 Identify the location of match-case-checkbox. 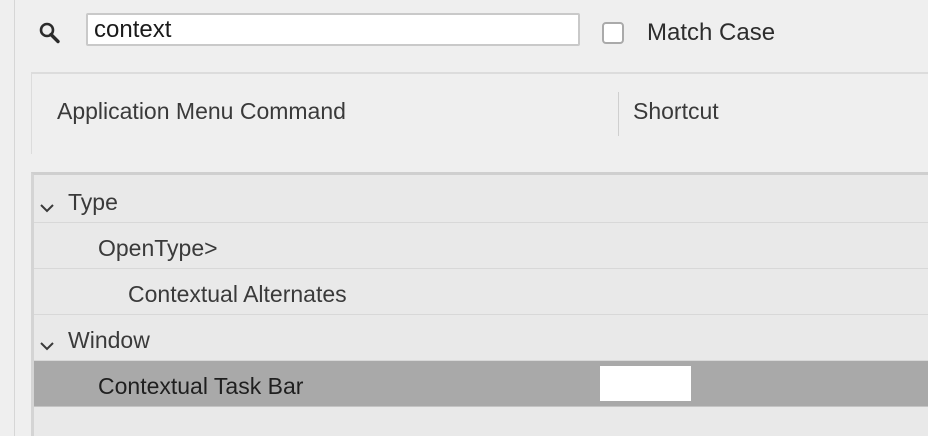
(613, 33).